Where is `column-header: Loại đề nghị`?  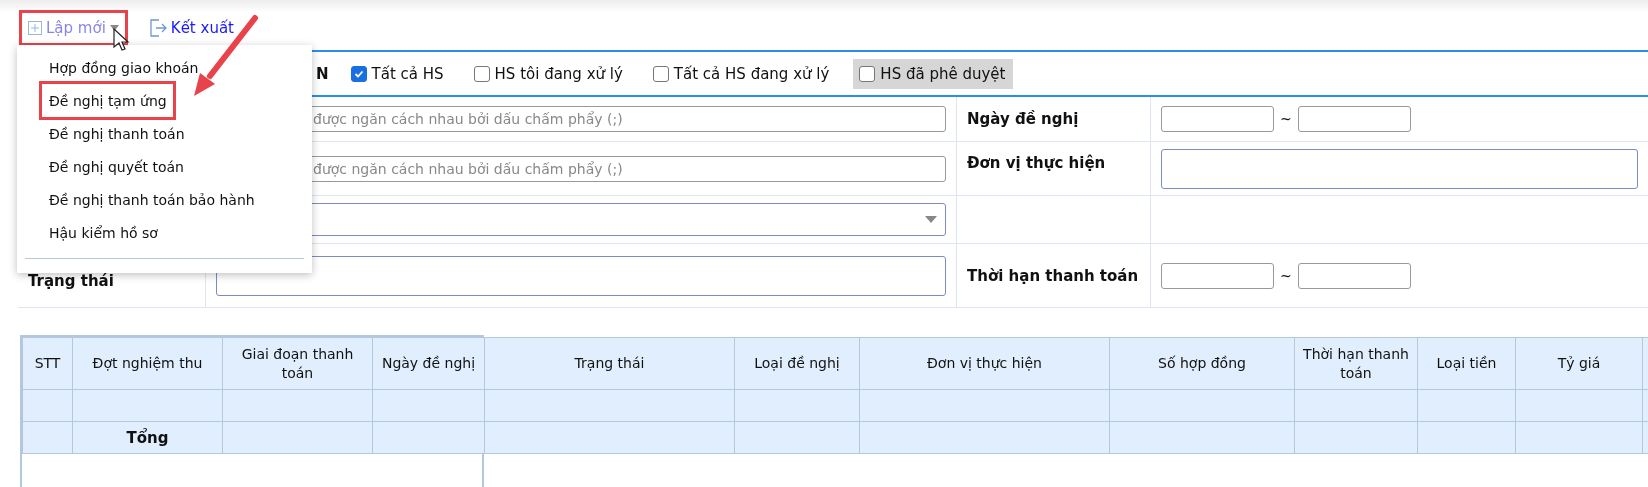 column-header: Loại đề nghị is located at coordinates (797, 363).